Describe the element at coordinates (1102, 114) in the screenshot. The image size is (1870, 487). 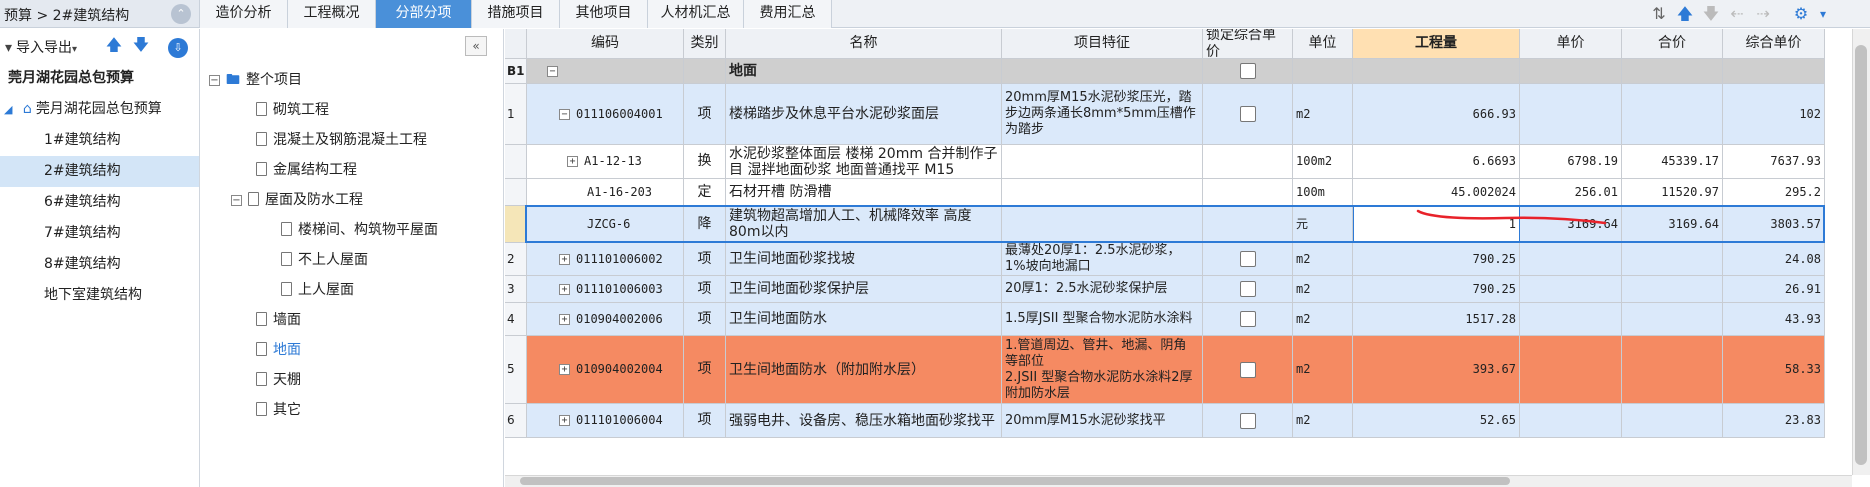
I see `cell-feature: 20mm厚M15水泥砂浆压光，踏步边两条通长8mm*5mm压槽作为踏步` at that location.